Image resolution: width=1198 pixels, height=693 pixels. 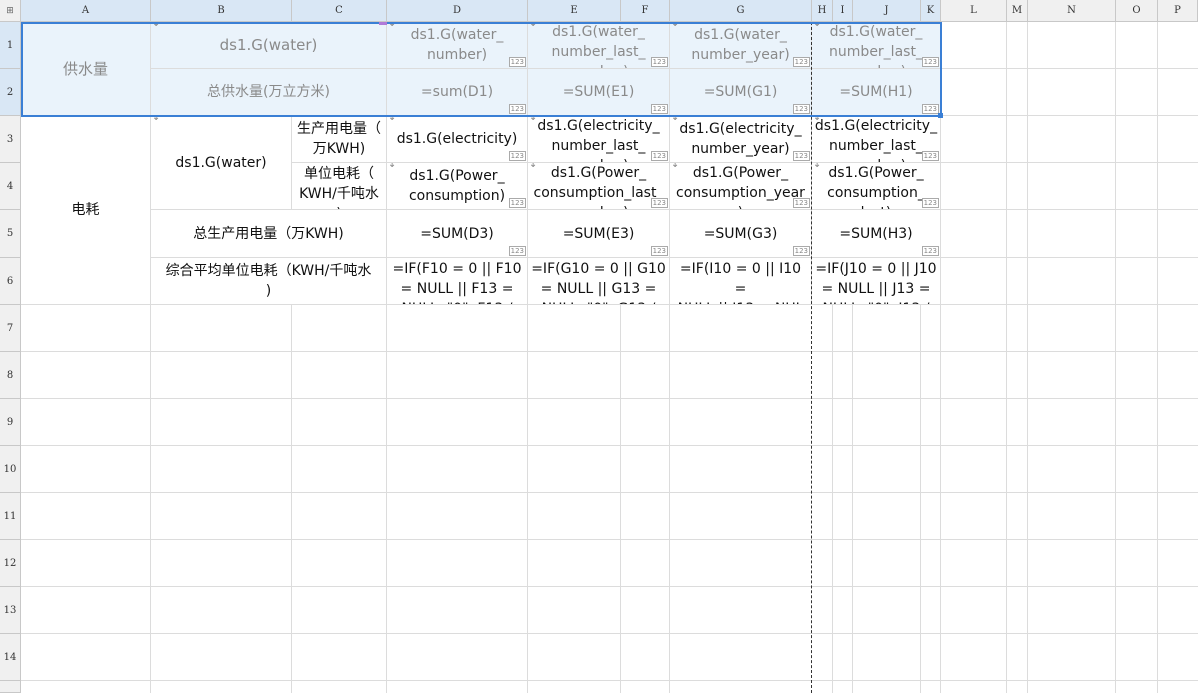 What do you see at coordinates (10, 375) in the screenshot?
I see `row-header-8: 8` at bounding box center [10, 375].